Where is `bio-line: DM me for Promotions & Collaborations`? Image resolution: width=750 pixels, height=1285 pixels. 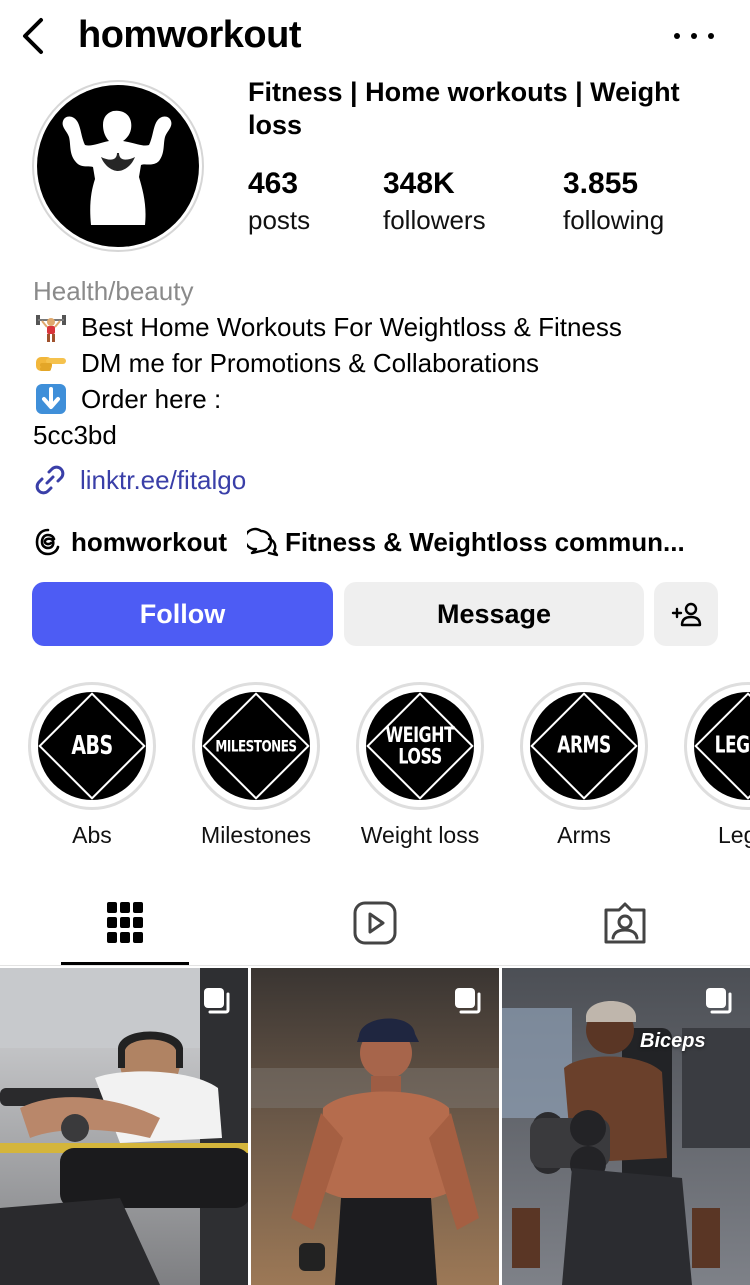
bio-line: DM me for Promotions & Collaborations is located at coordinates (286, 363).